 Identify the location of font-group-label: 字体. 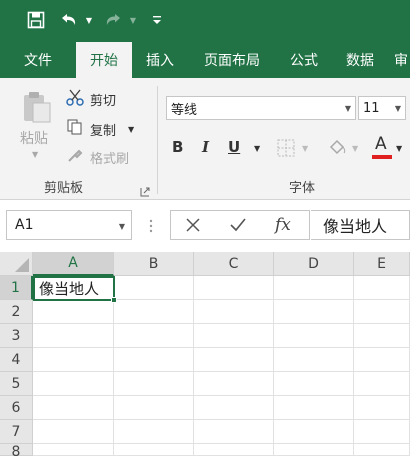
(302, 188).